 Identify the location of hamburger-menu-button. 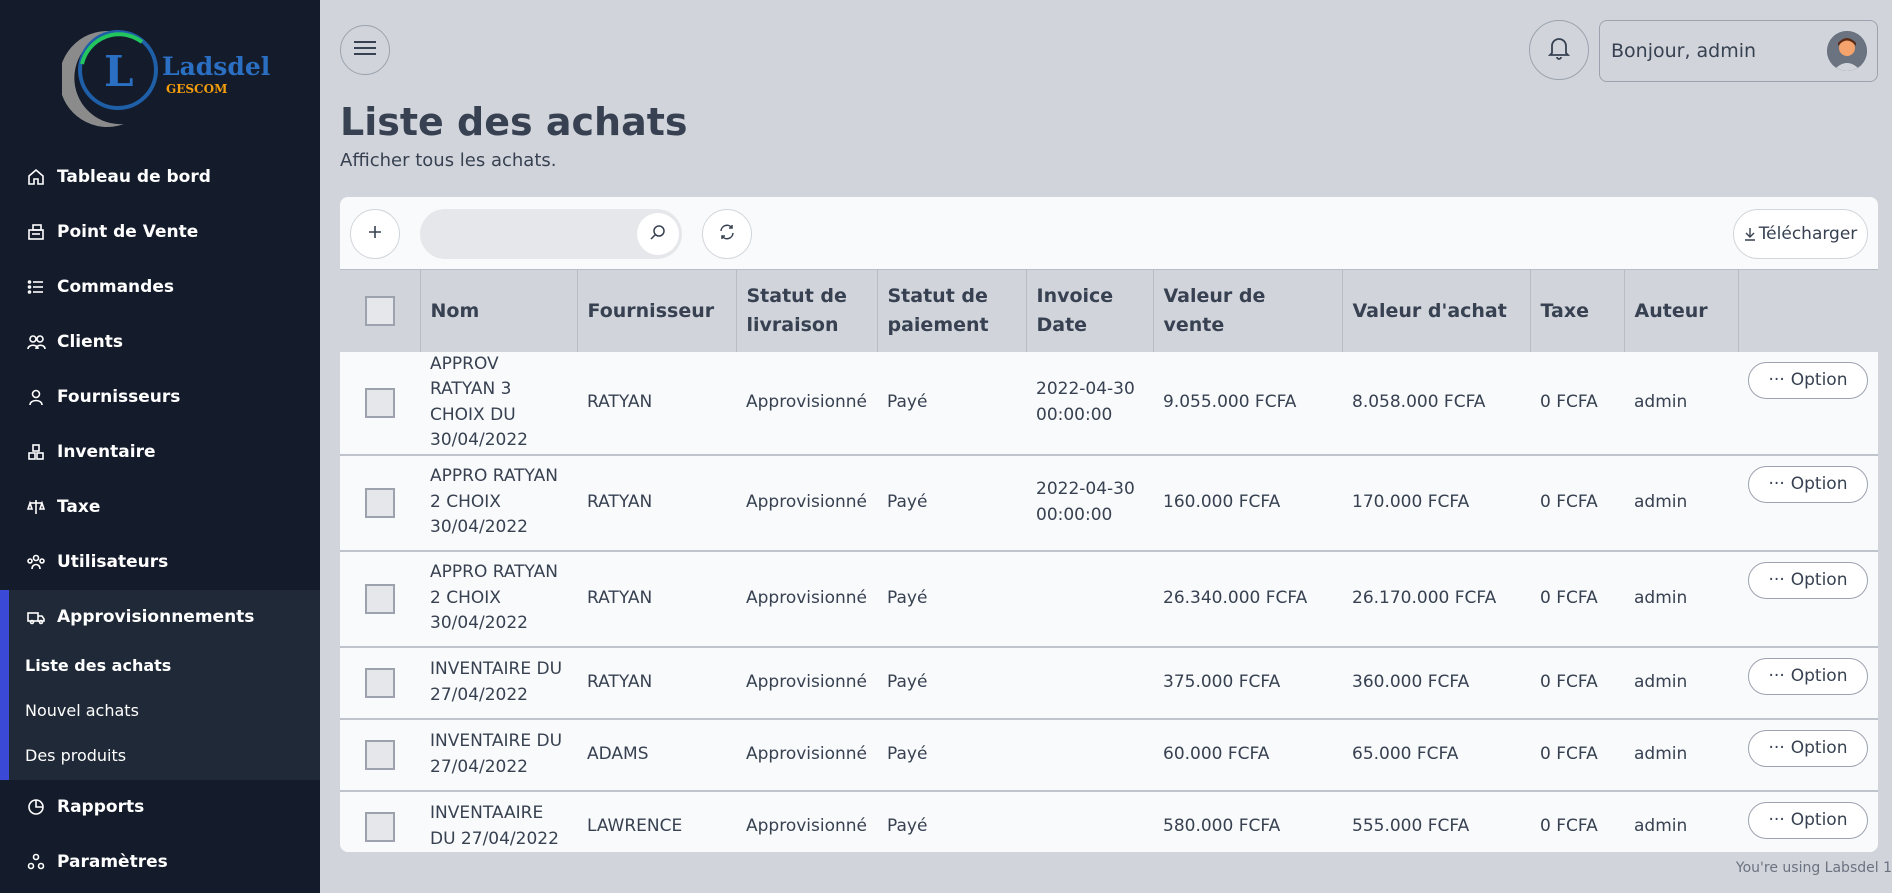
(365, 50).